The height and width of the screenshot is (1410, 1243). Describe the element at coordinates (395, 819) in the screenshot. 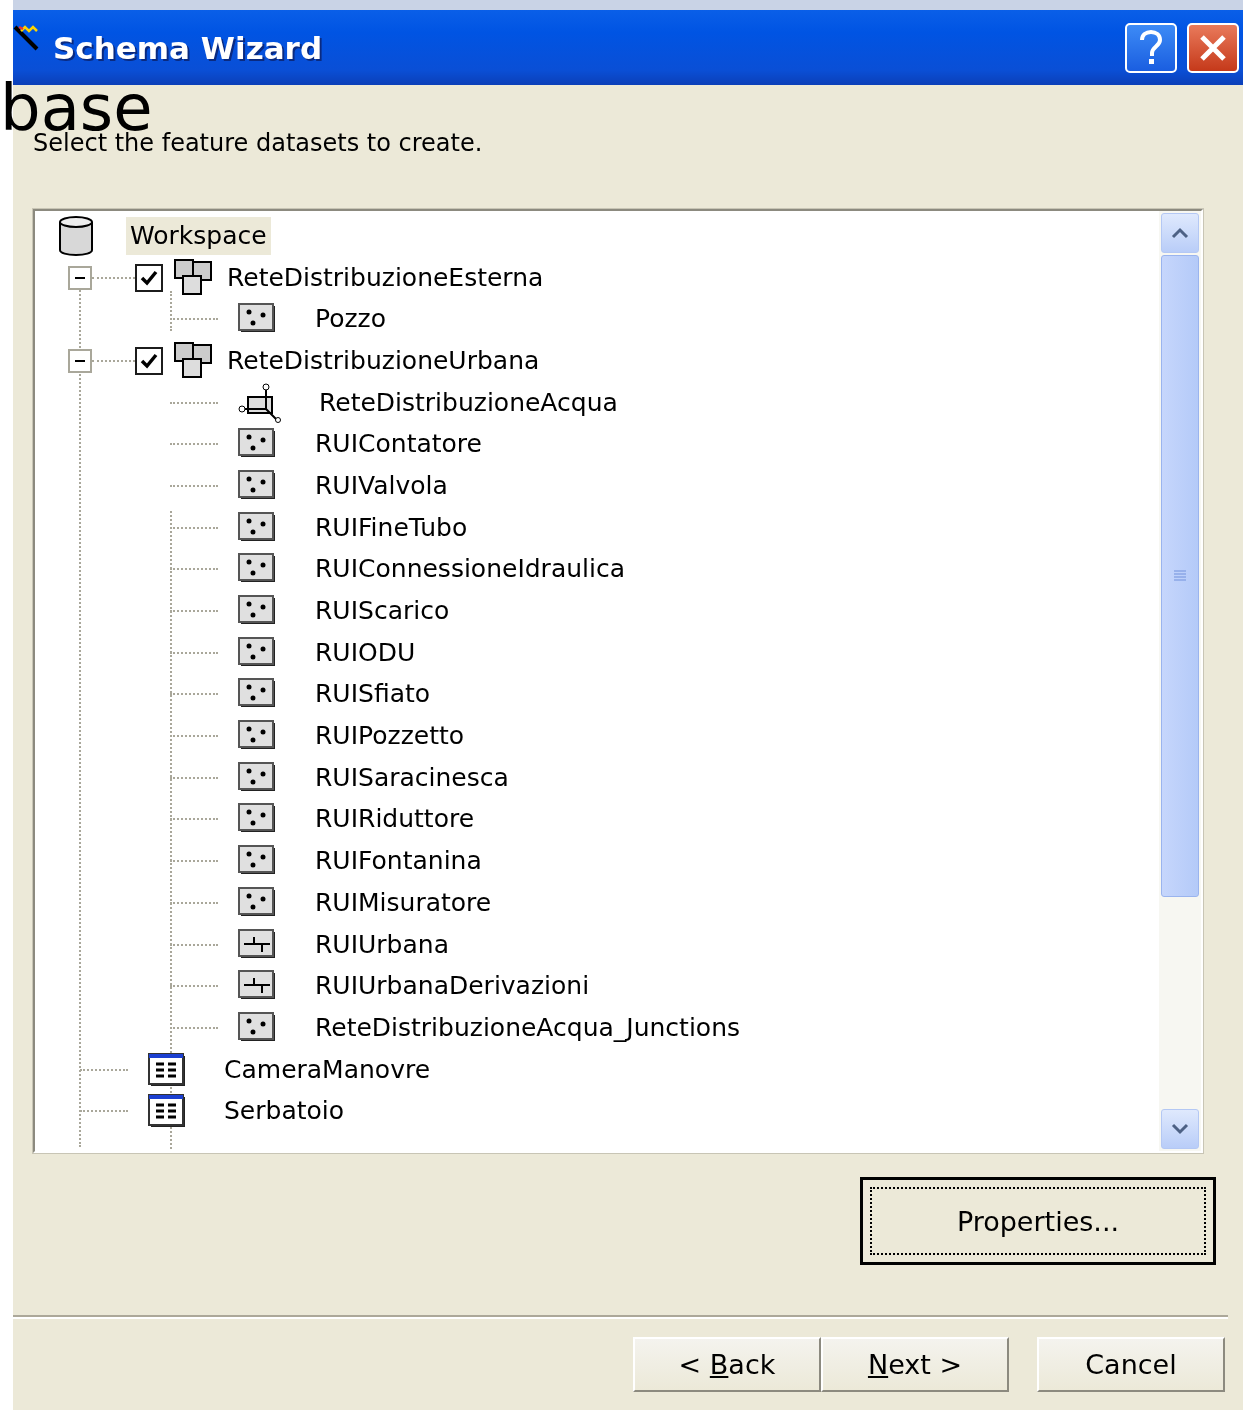

I see `tree-item-label: RUIRiduttore` at that location.